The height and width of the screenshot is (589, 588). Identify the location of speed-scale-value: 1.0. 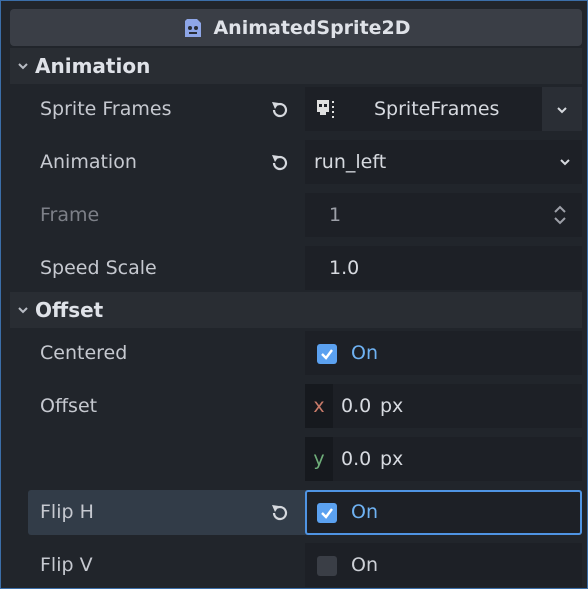
(344, 268).